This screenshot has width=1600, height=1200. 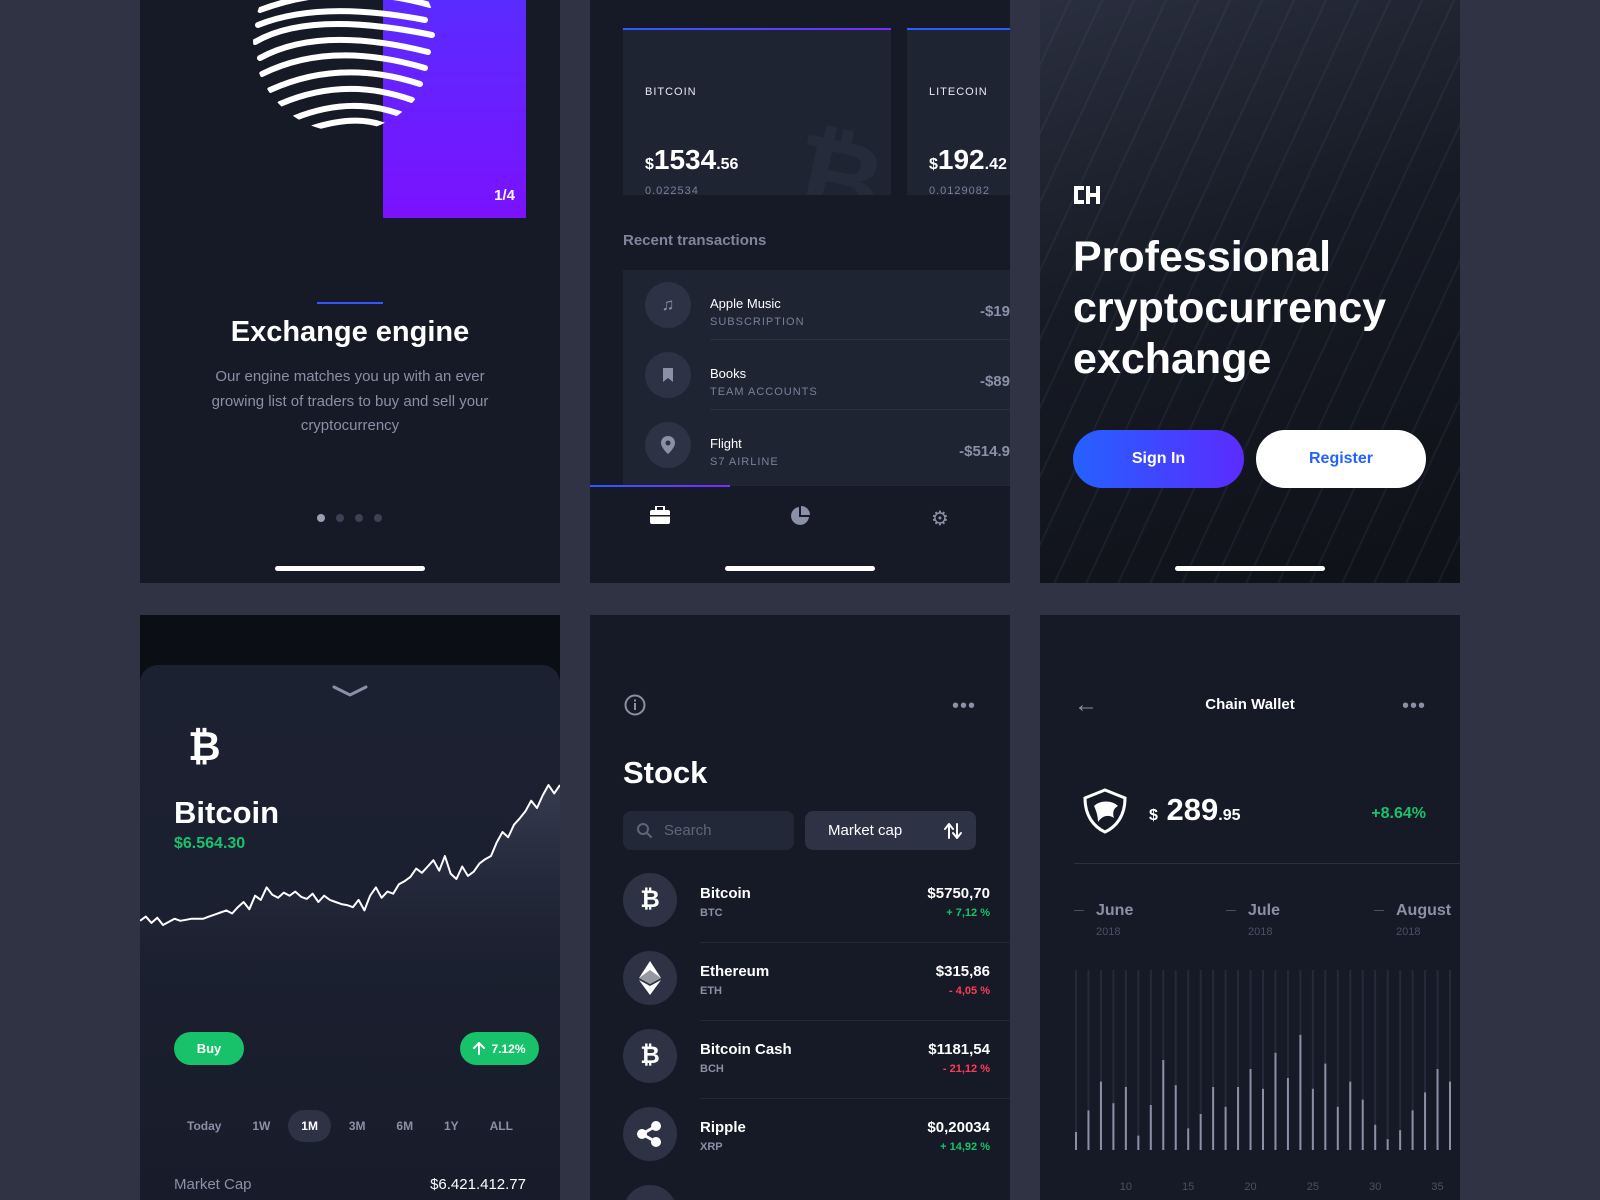 What do you see at coordinates (695, 240) in the screenshot?
I see `recent-transactions-title: Recent transactions` at bounding box center [695, 240].